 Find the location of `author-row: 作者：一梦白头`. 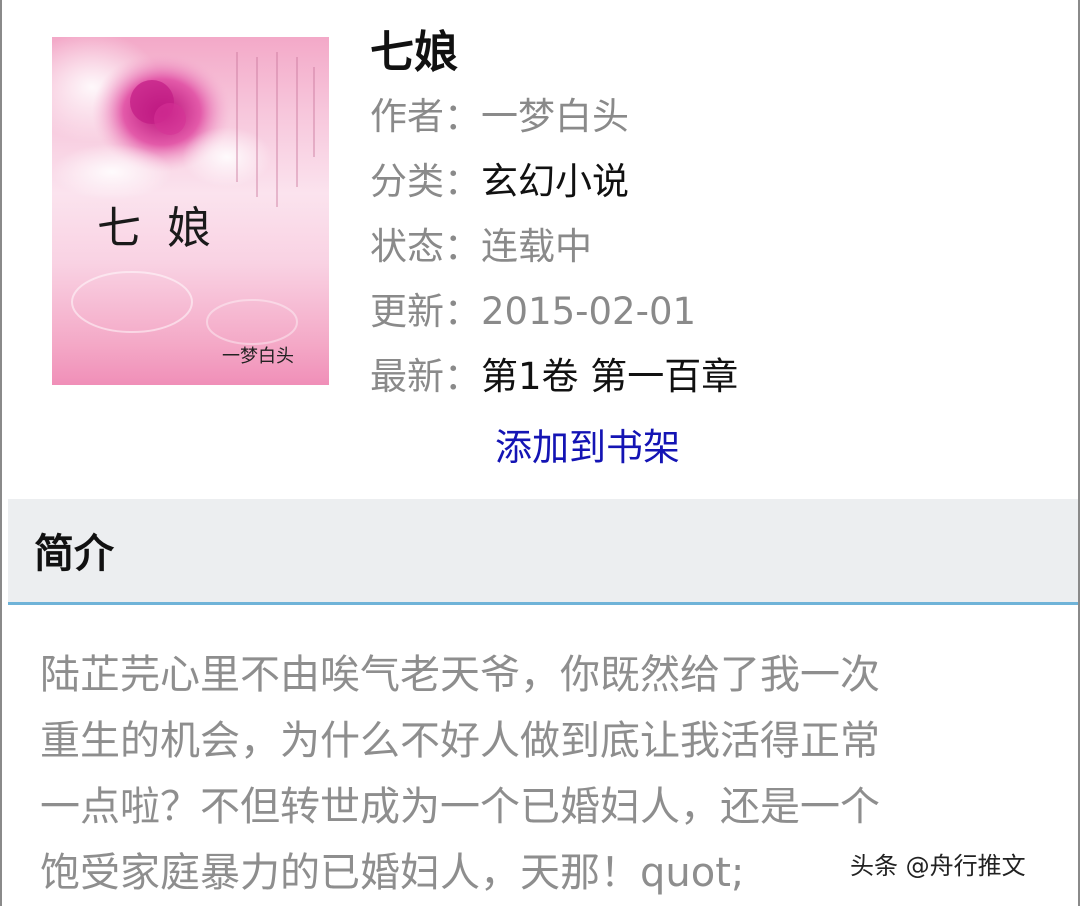

author-row: 作者：一梦白头 is located at coordinates (554, 116).